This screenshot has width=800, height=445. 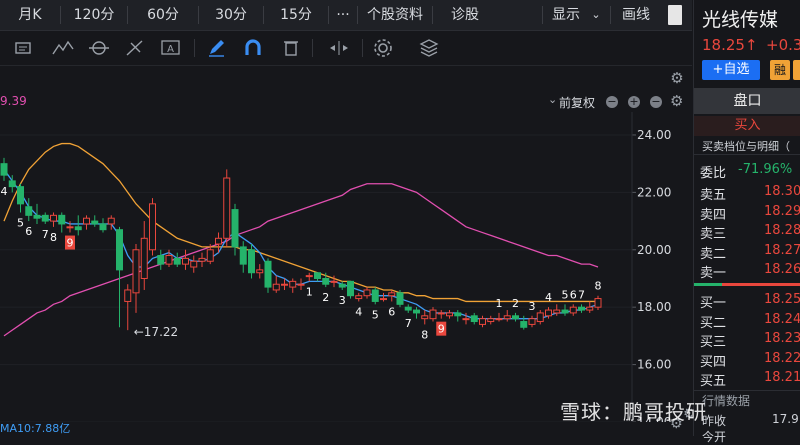 What do you see at coordinates (713, 362) in the screenshot?
I see `level-label: 买四` at bounding box center [713, 362].